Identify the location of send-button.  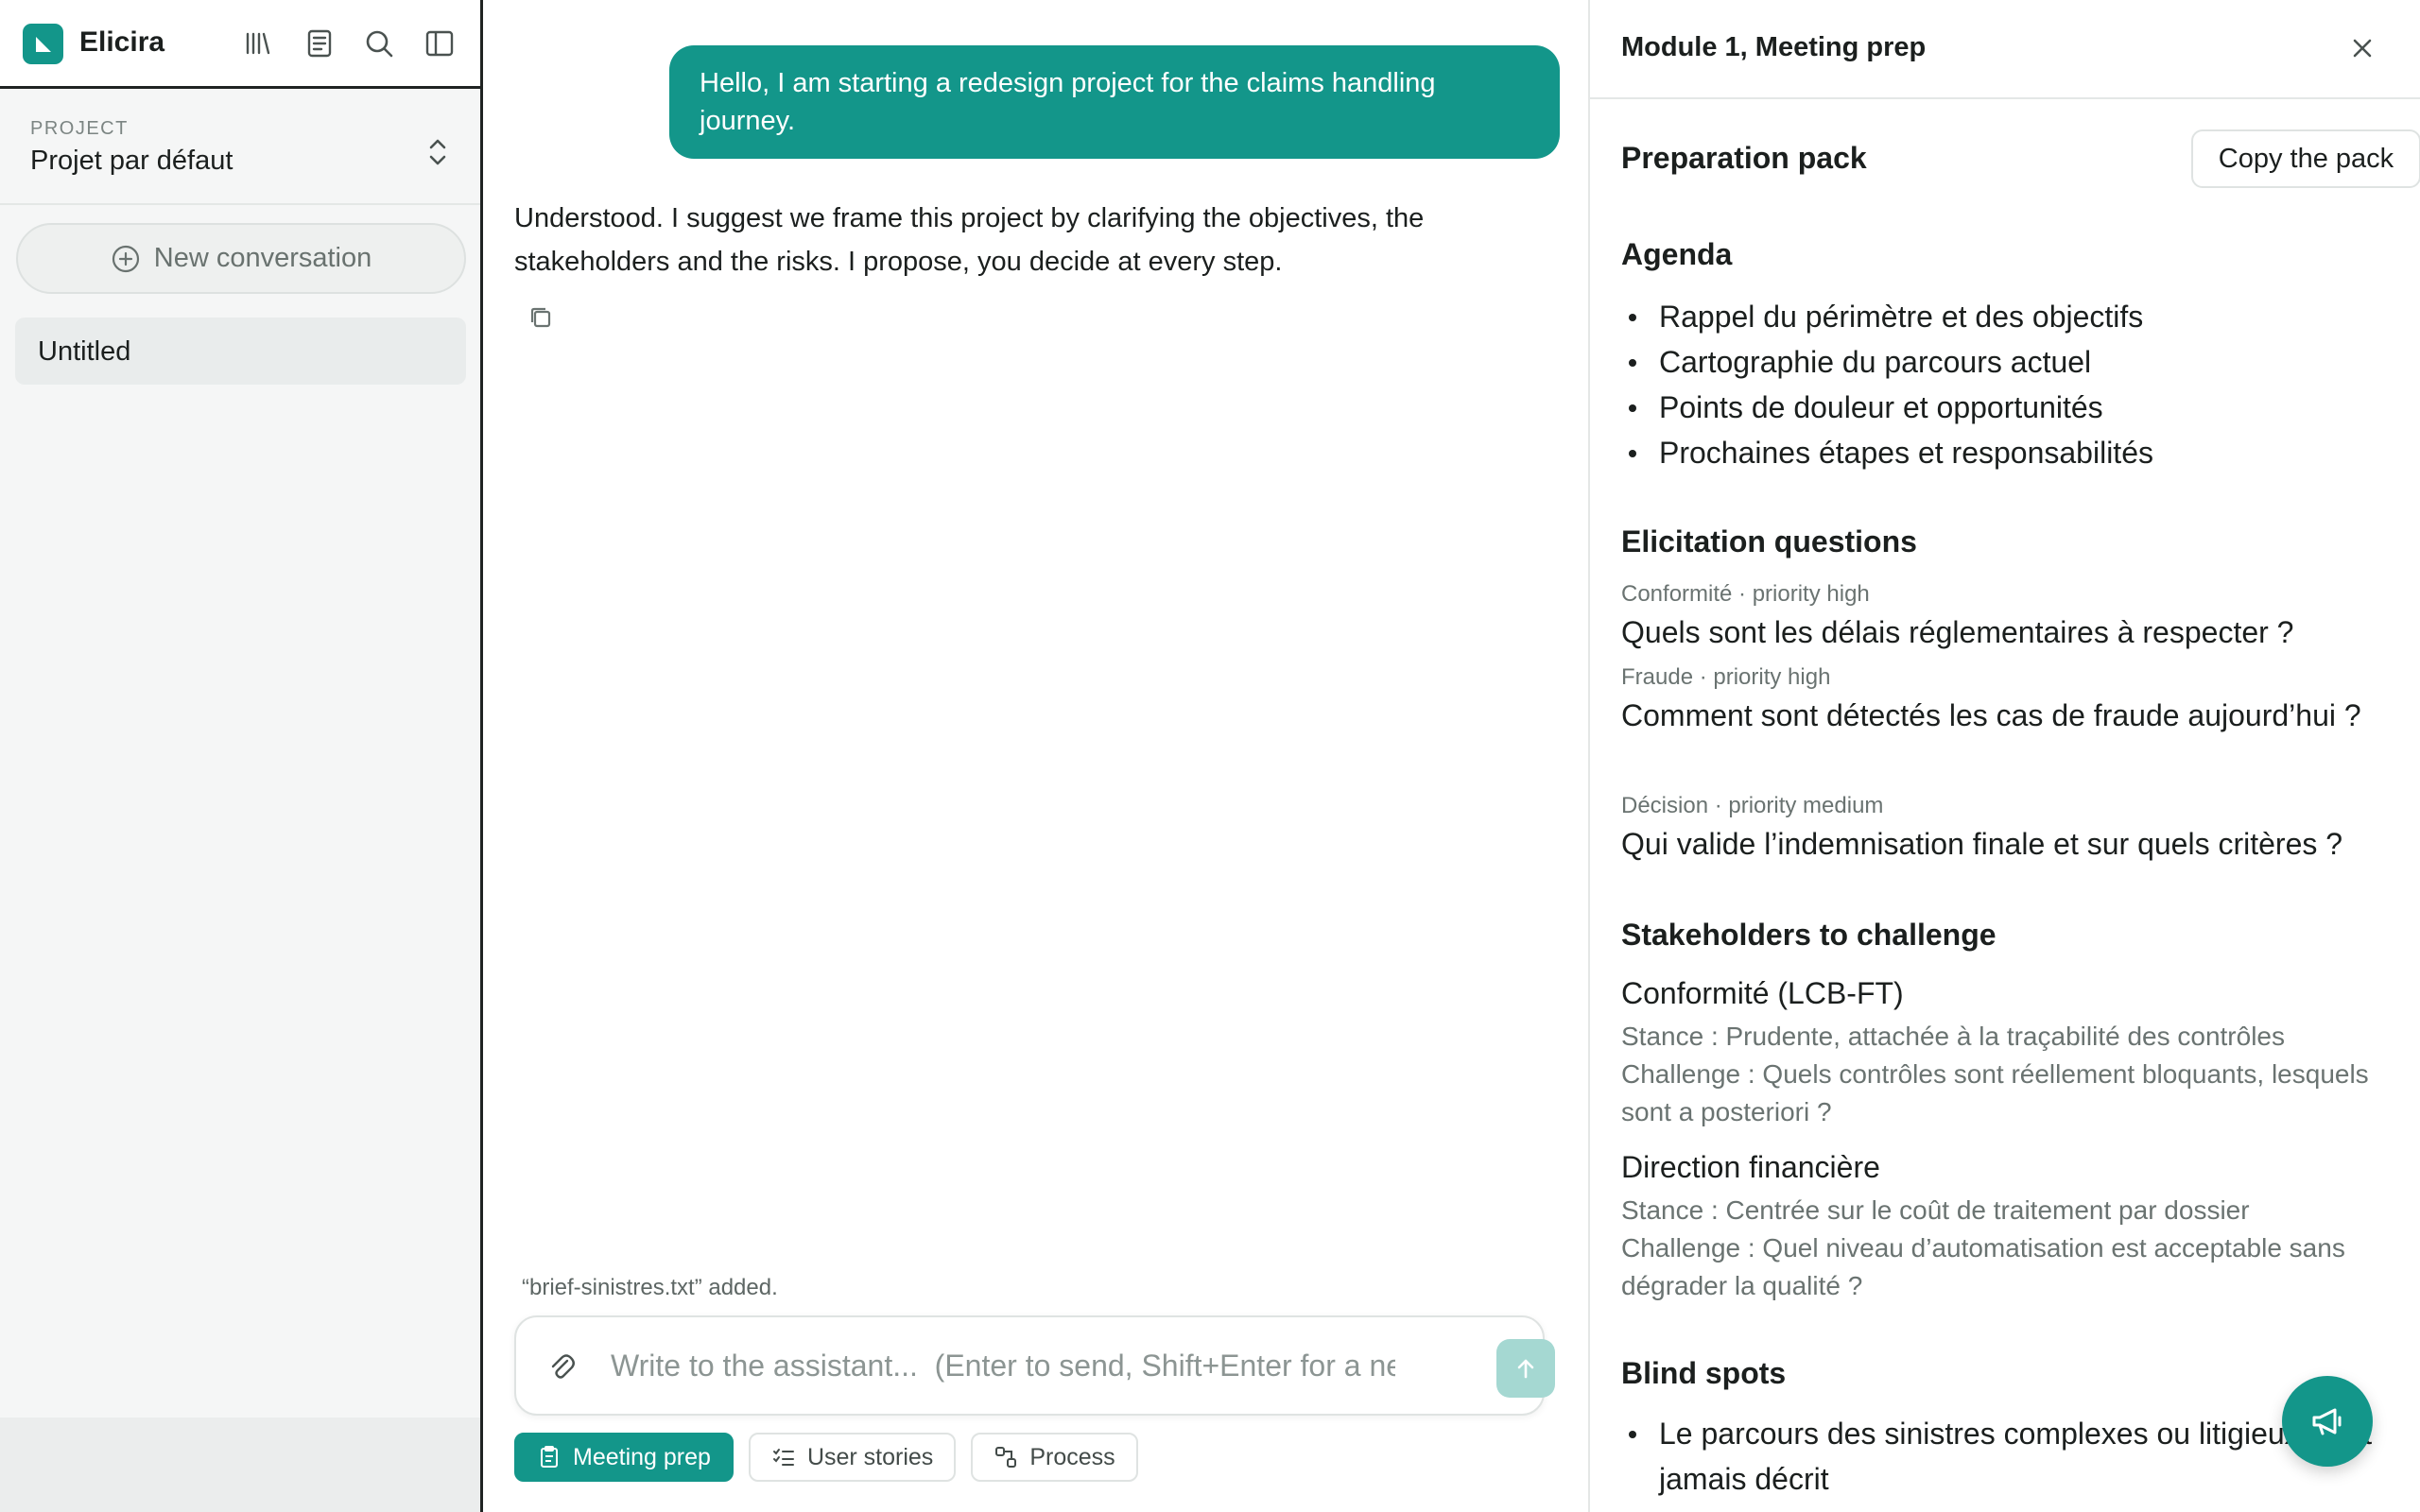
(1525, 1368).